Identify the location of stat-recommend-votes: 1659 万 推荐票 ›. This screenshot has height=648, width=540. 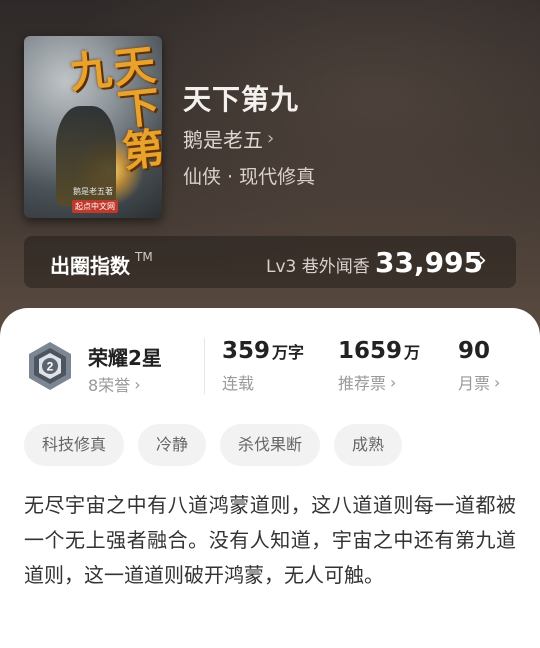
(379, 366).